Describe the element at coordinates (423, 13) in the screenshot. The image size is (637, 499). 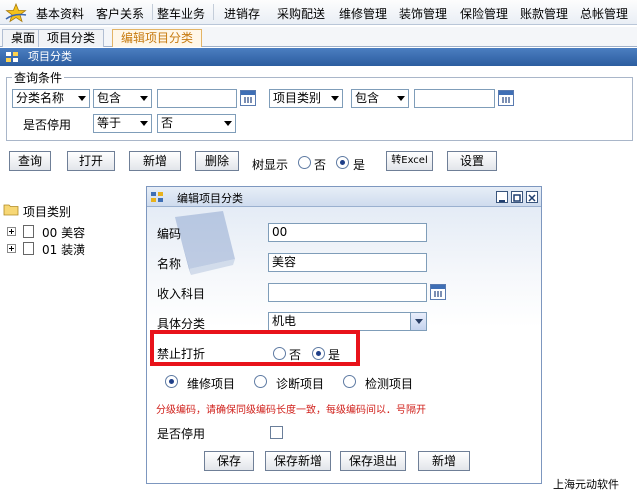
I see `menu-decoration-management: 装饰管理` at that location.